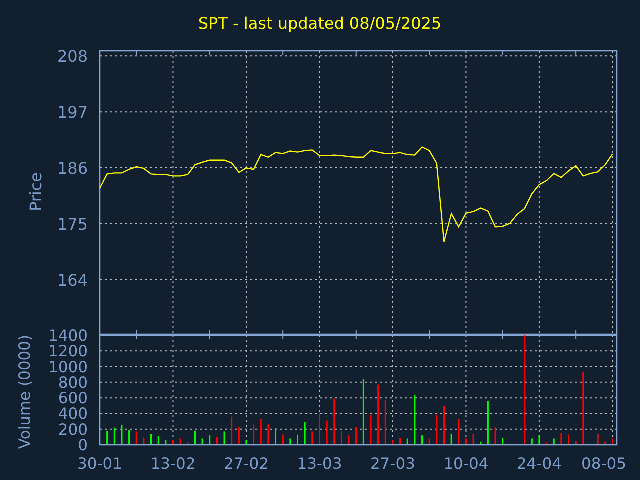 This screenshot has width=640, height=480. Describe the element at coordinates (246, 464) in the screenshot. I see `tick-label: 27-02` at that location.